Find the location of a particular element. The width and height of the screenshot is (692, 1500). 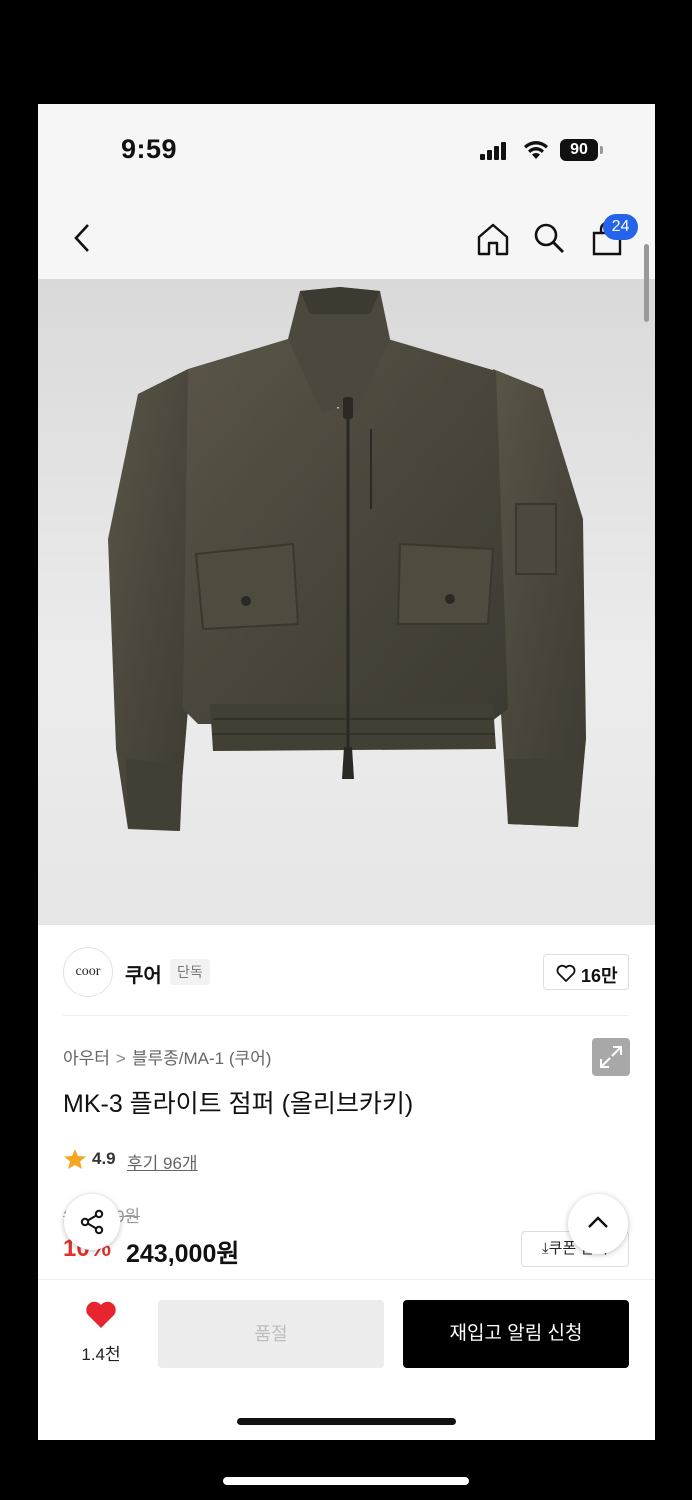

status-time: 9:59 is located at coordinates (149, 149).